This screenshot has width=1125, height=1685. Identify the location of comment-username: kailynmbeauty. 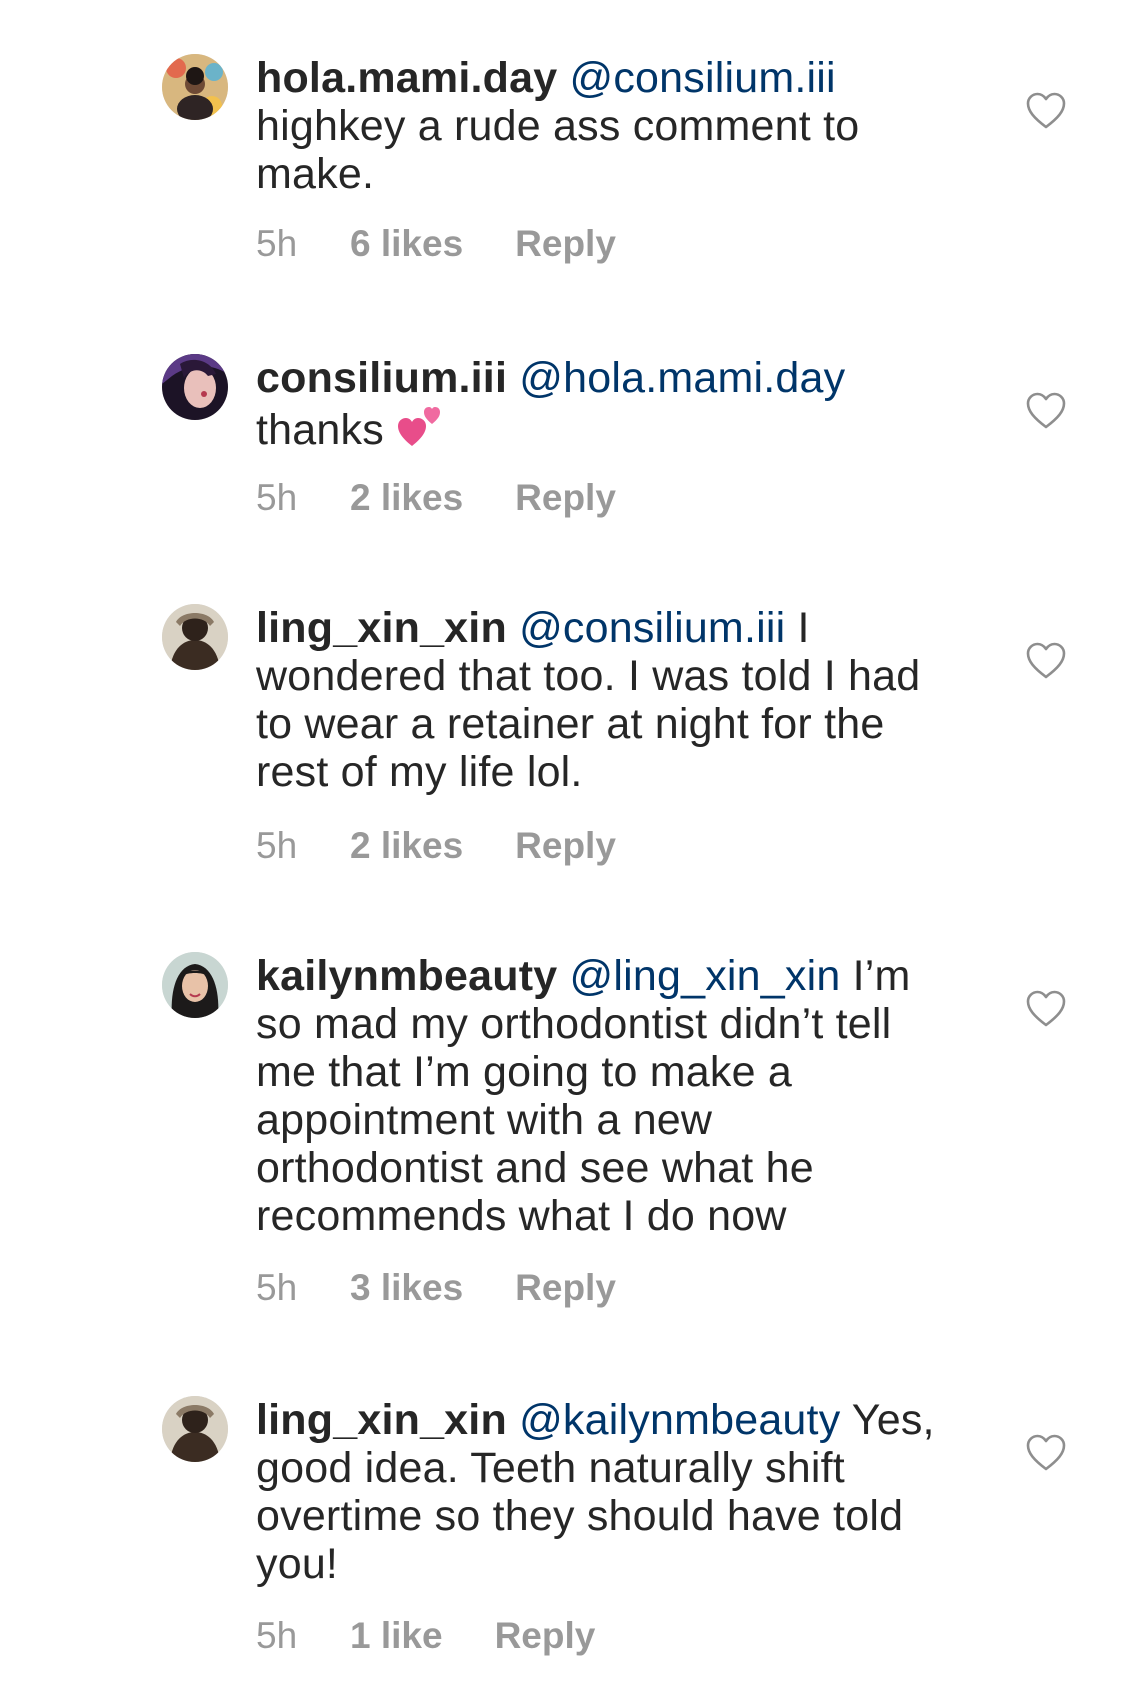
(406, 976).